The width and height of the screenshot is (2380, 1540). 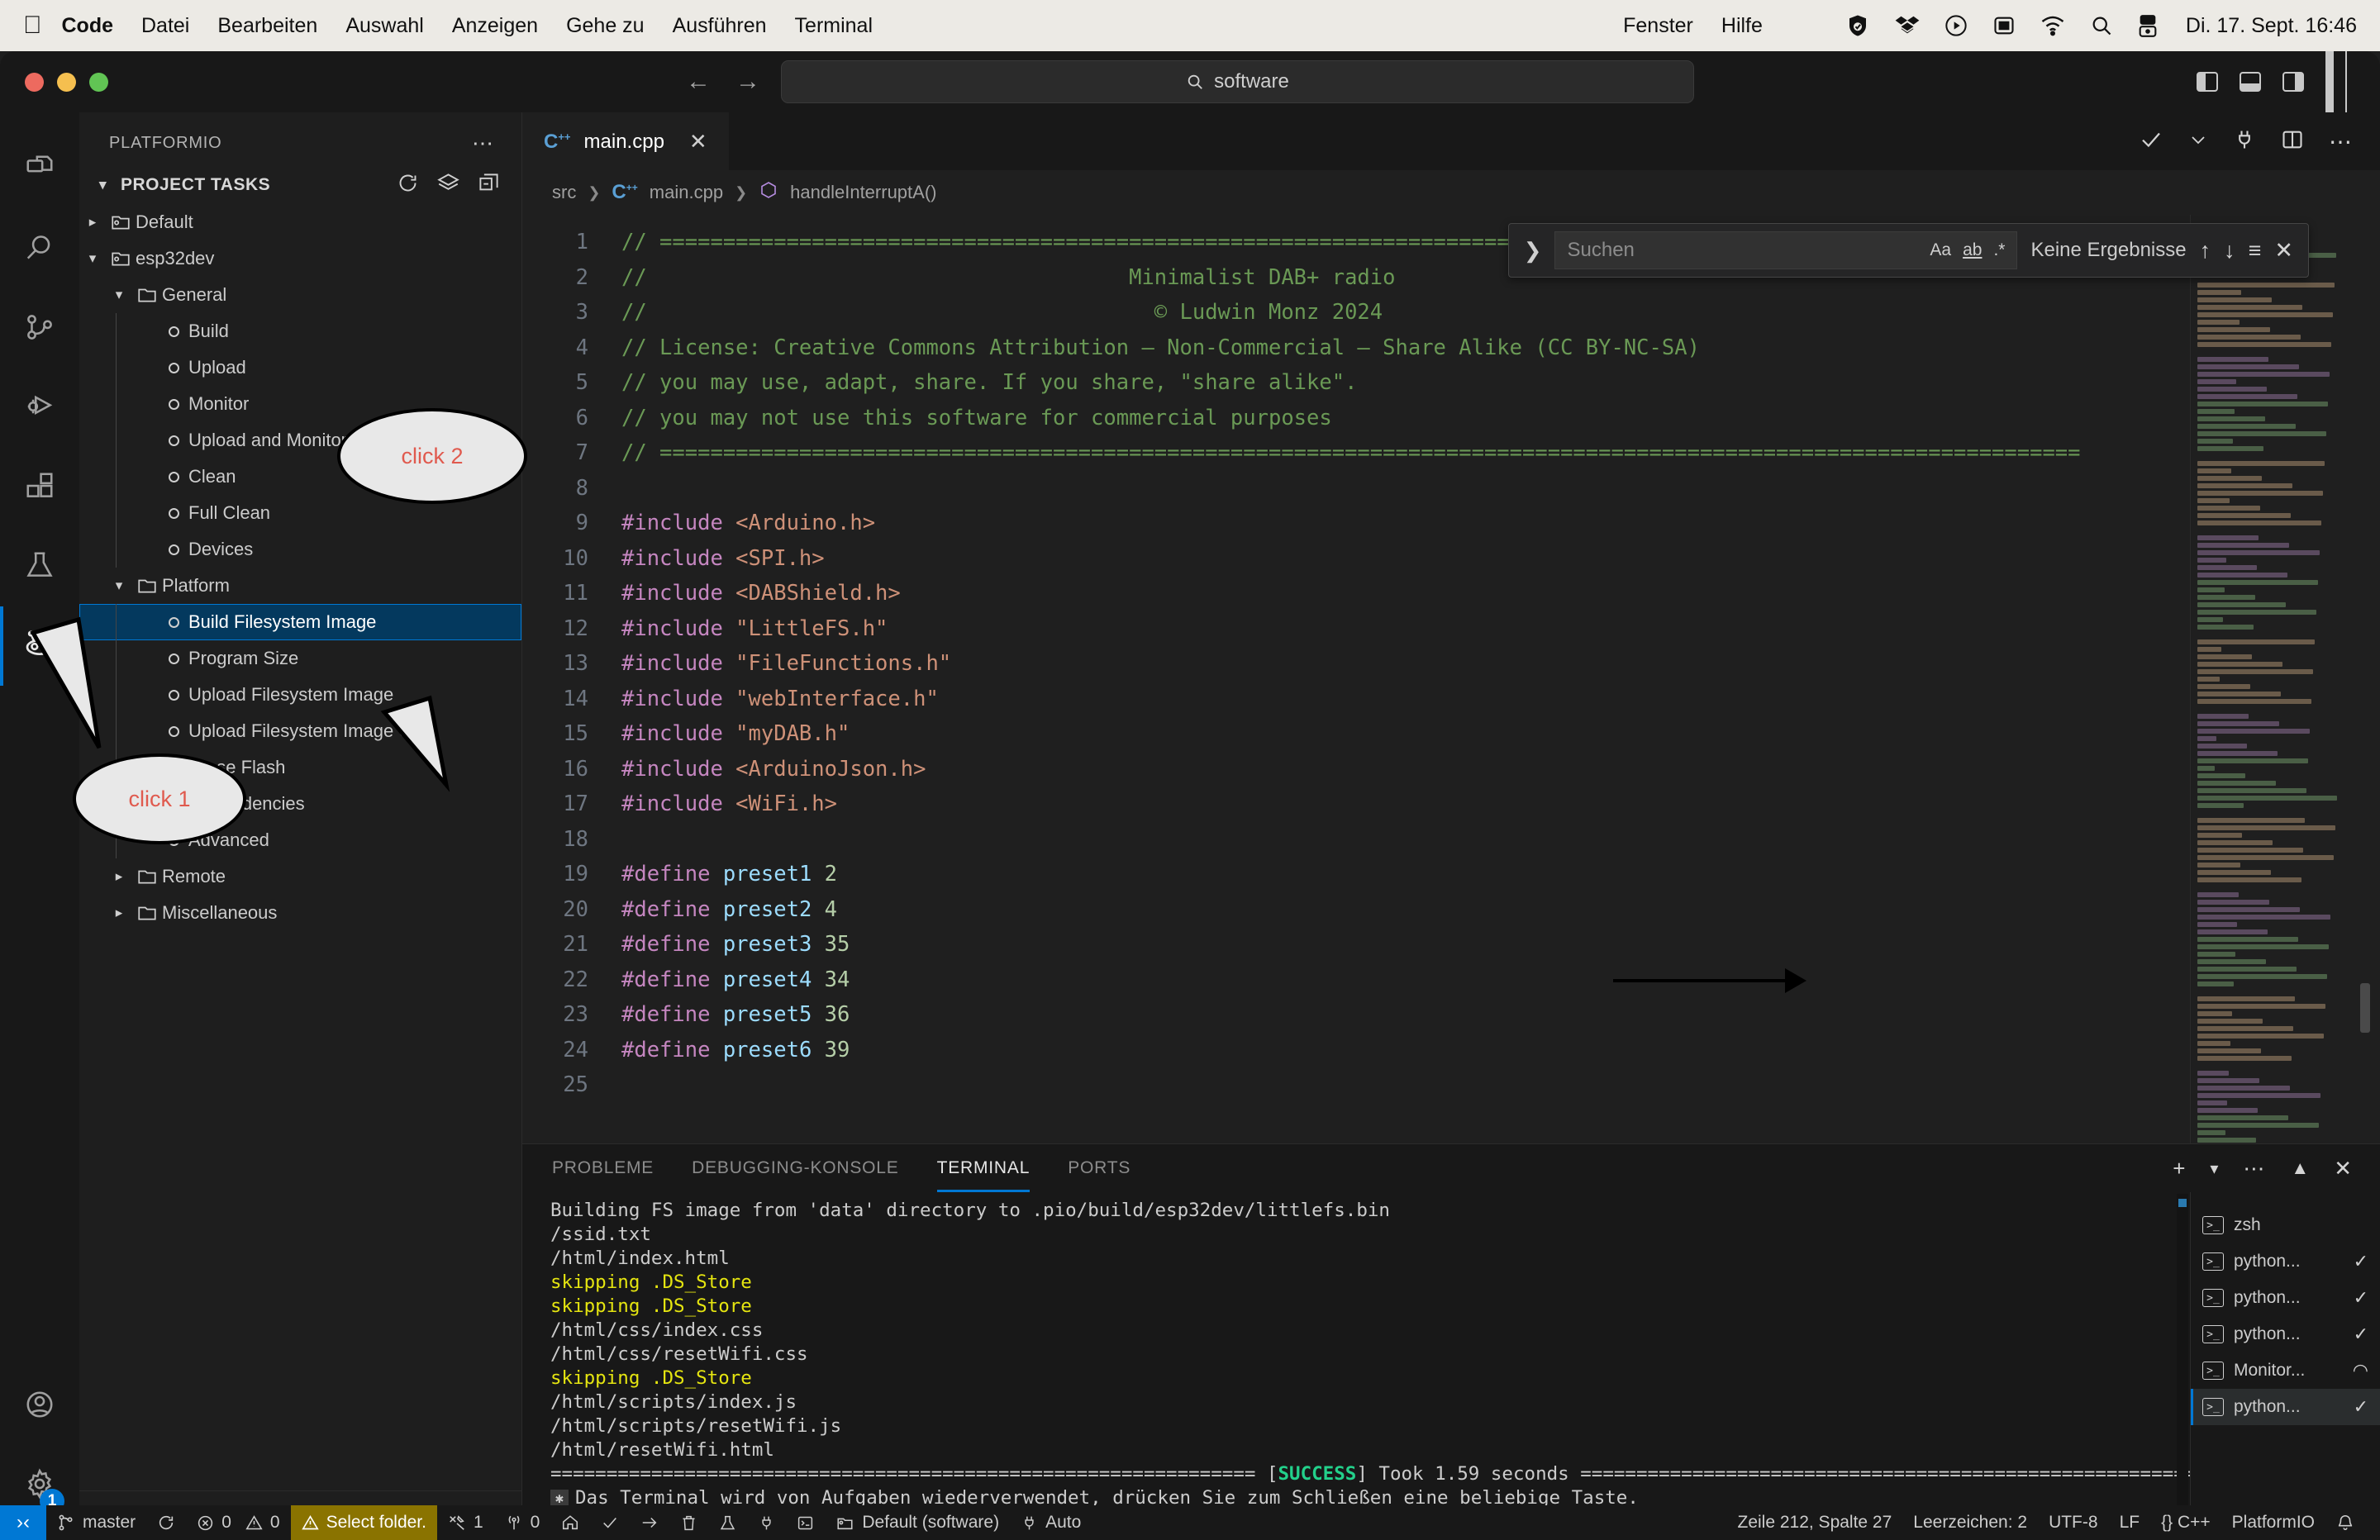 What do you see at coordinates (489, 185) in the screenshot?
I see `collapse-all-icon` at bounding box center [489, 185].